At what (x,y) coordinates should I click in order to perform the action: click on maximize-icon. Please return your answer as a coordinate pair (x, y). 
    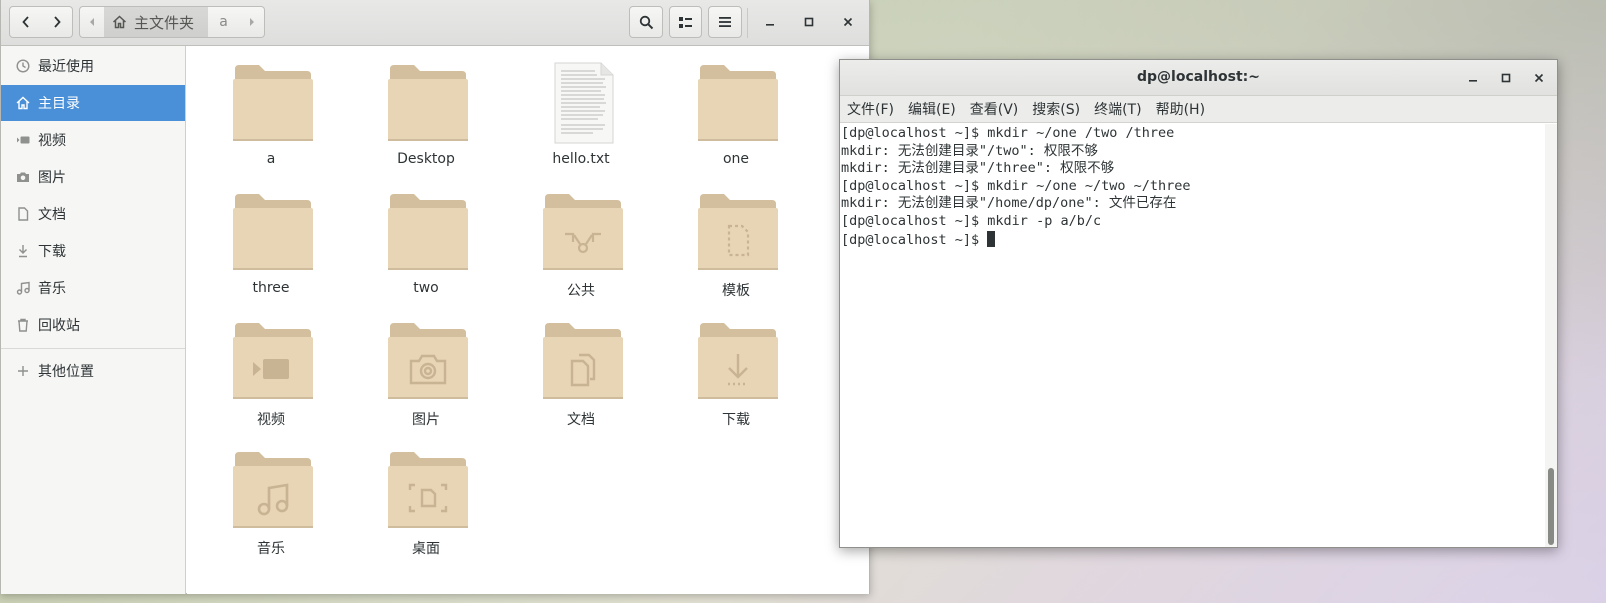
    Looking at the image, I should click on (1506, 78).